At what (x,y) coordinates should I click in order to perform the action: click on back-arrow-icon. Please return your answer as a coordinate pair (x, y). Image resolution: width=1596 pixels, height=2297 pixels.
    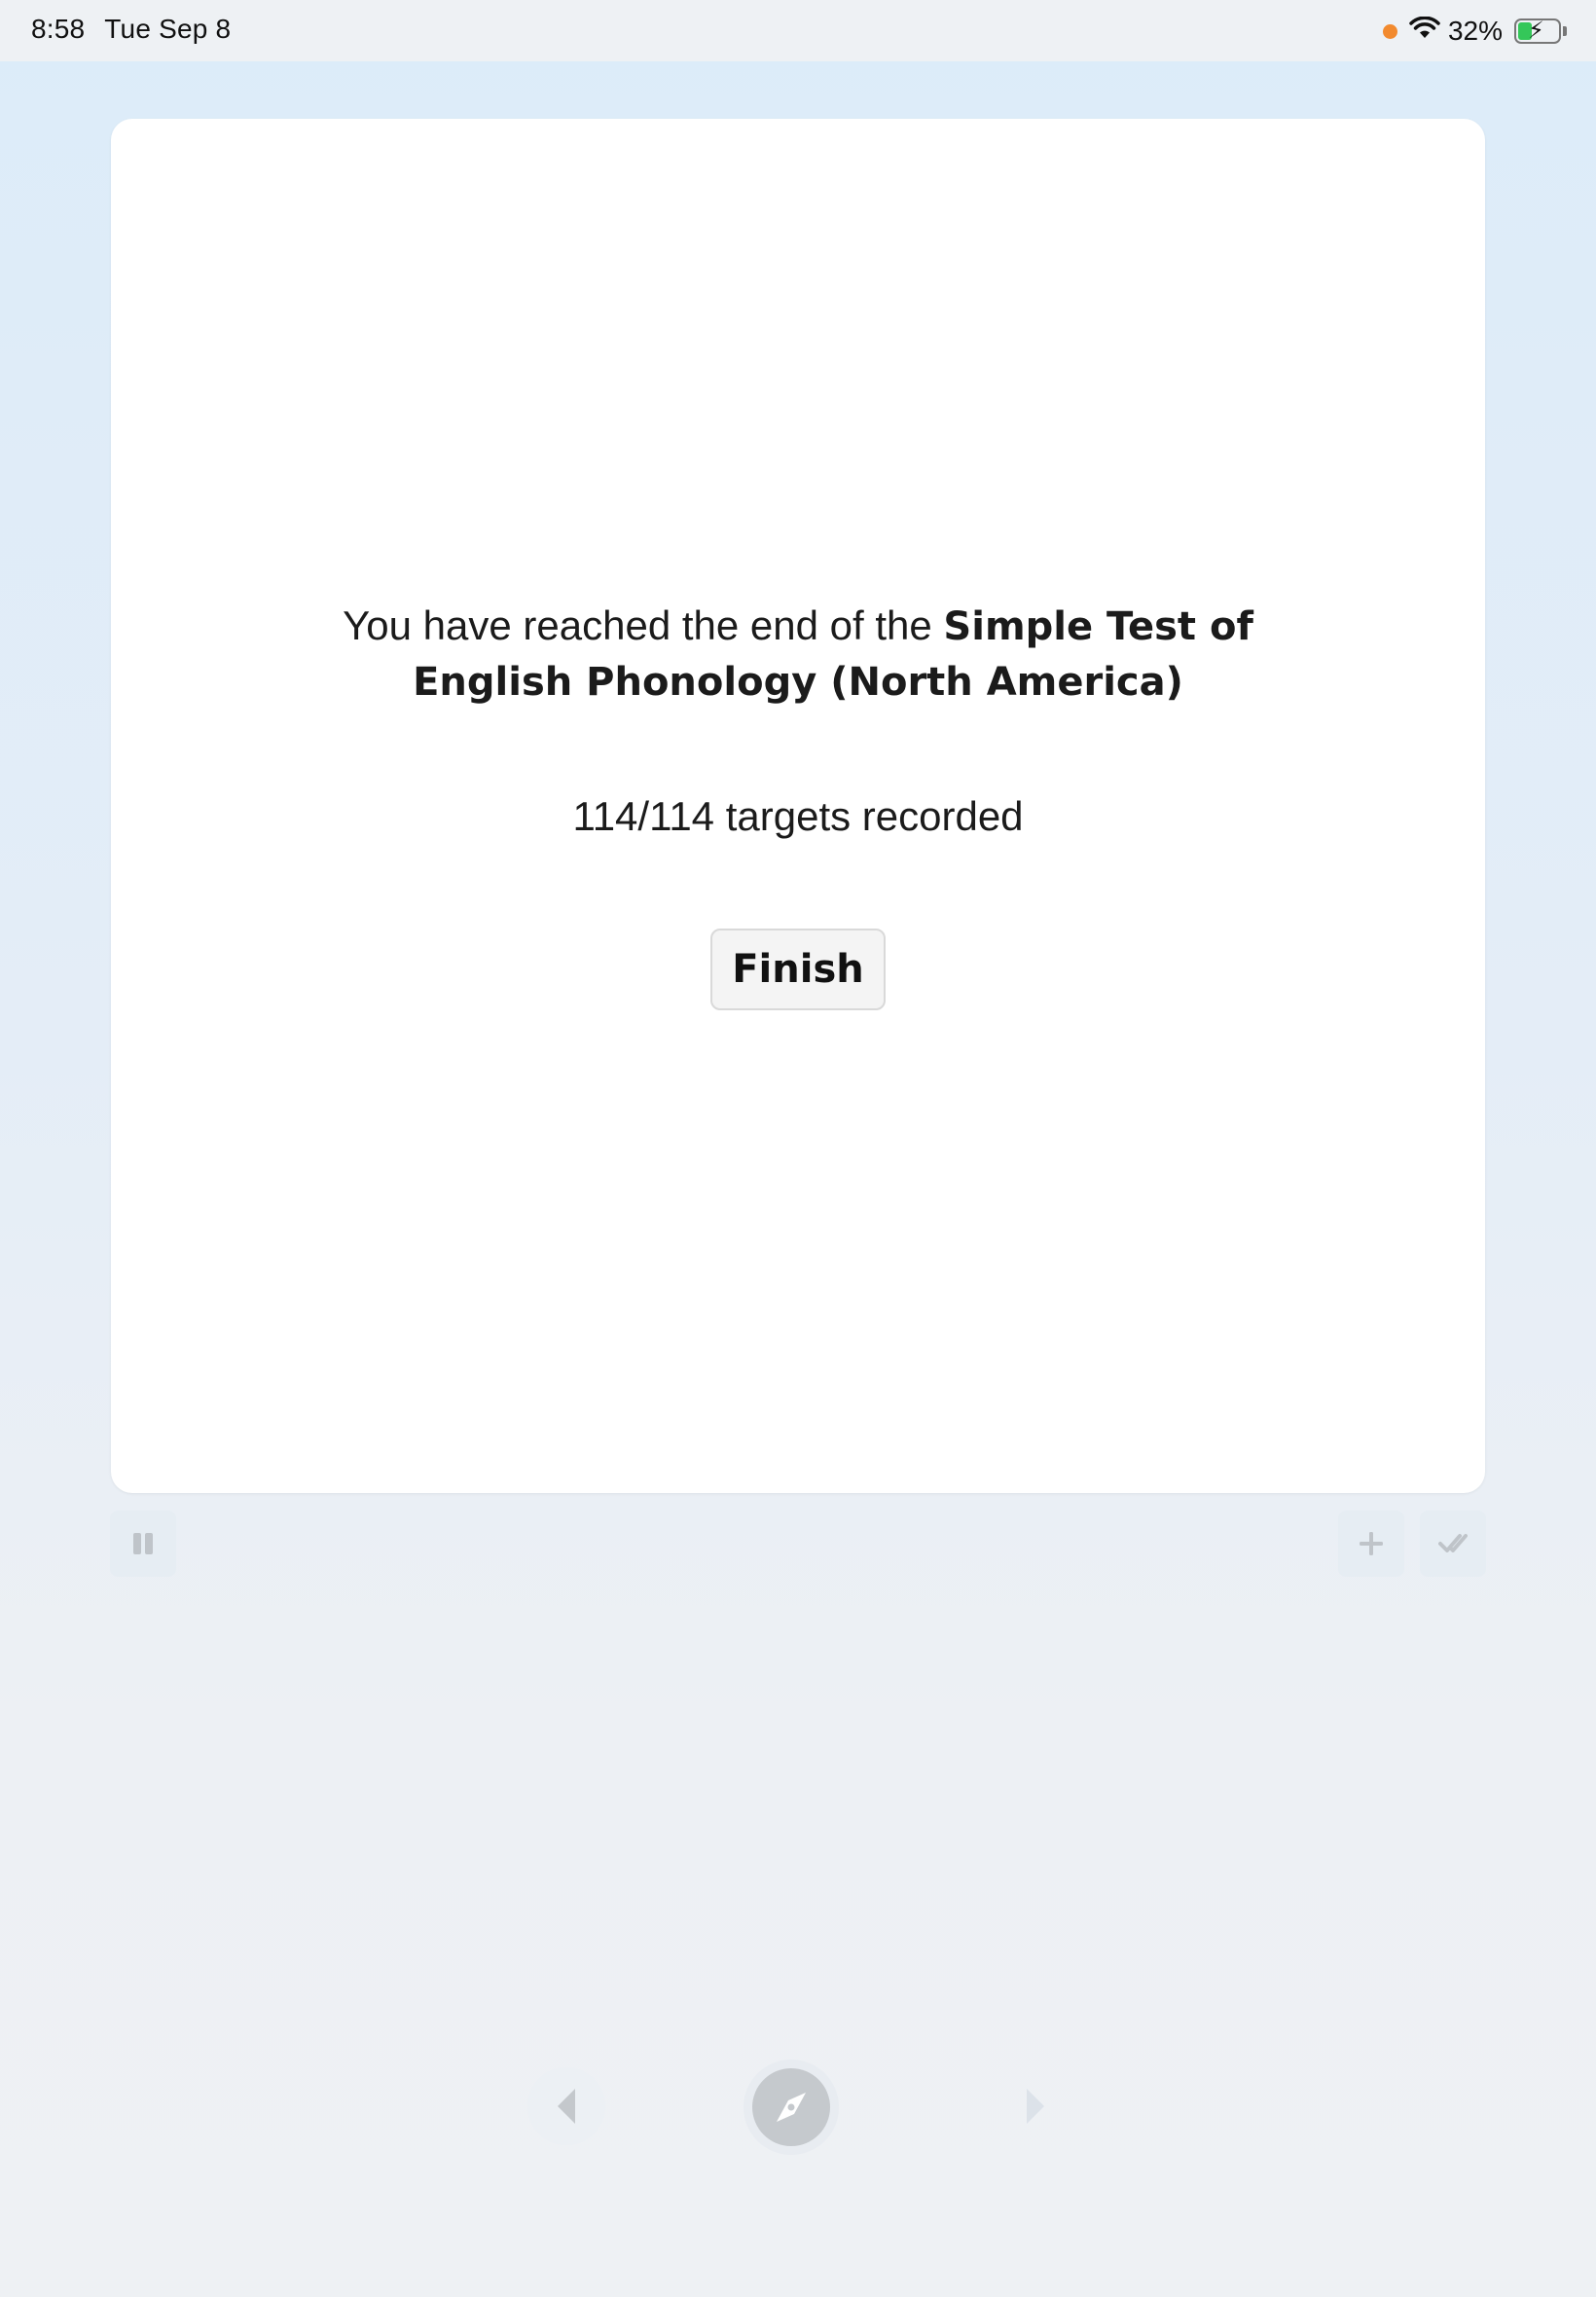
    Looking at the image, I should click on (566, 2106).